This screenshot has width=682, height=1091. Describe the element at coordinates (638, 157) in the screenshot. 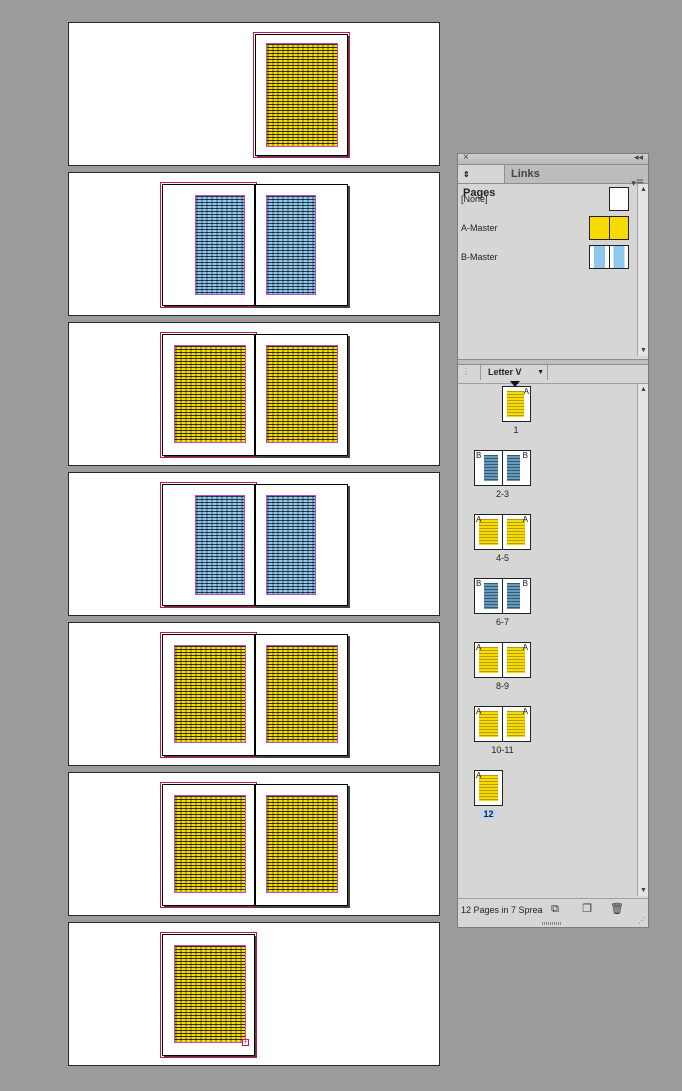

I see `collapse-icon: ◂◂` at that location.